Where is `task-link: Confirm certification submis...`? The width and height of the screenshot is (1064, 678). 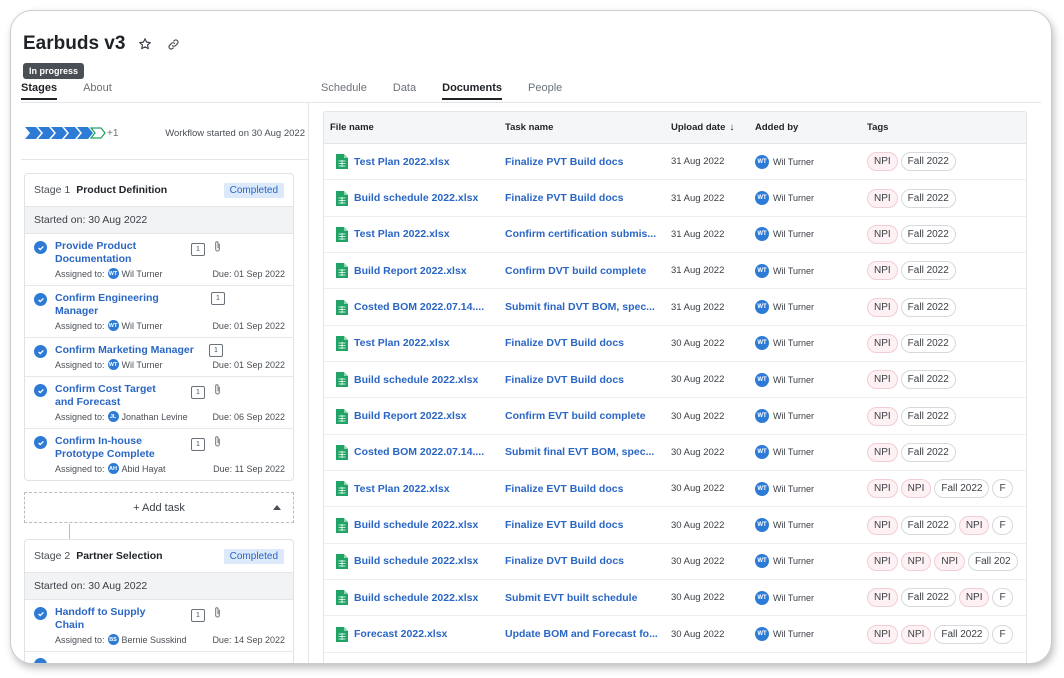
task-link: Confirm certification submis... is located at coordinates (583, 234).